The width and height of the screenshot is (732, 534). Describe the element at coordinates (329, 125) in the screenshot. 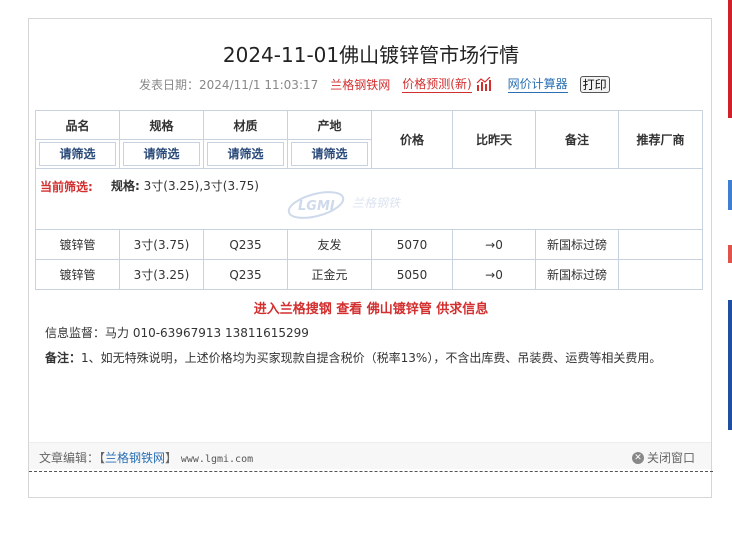

I see `header-origin: 产地` at that location.